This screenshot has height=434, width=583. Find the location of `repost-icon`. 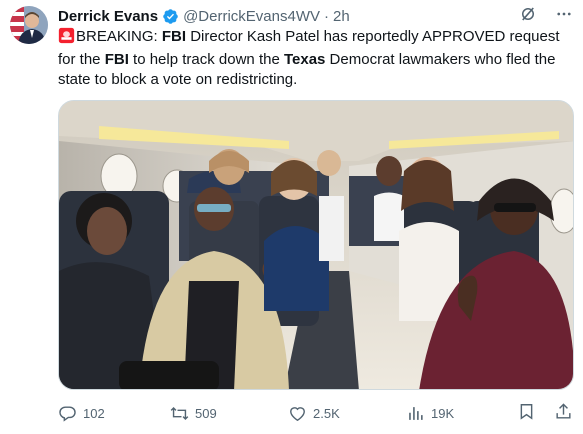

repost-icon is located at coordinates (179, 413).